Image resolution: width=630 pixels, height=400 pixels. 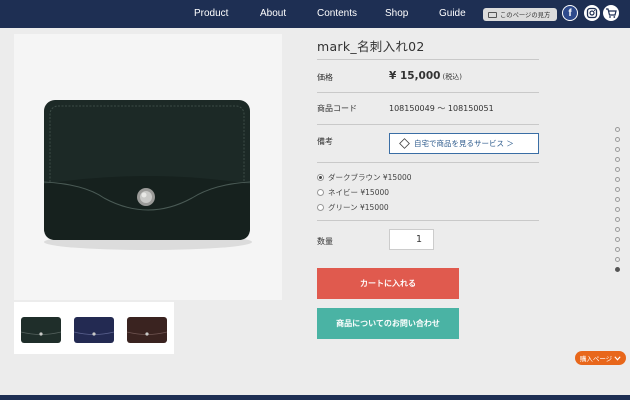 I want to click on product-title: mark_名刺入れ02, so click(x=371, y=46).